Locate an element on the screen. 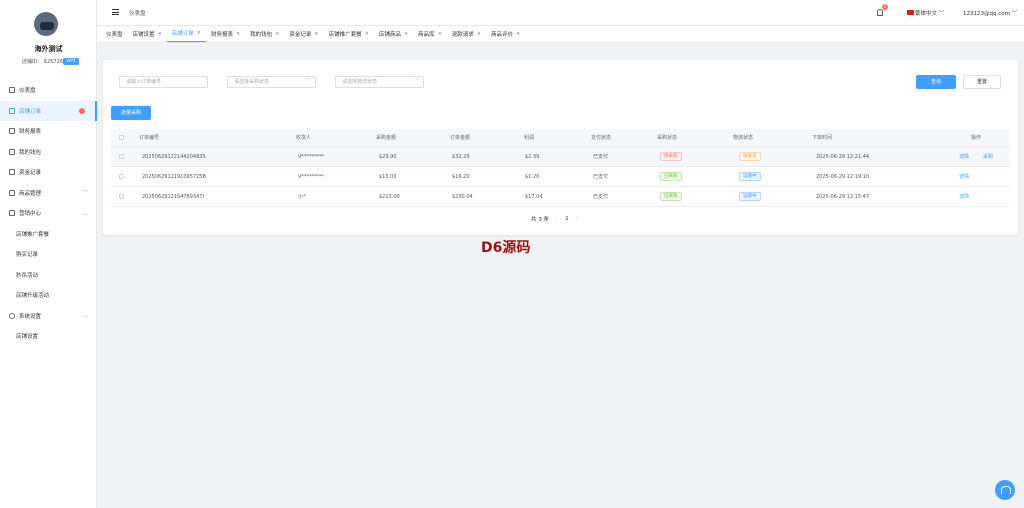 The width and height of the screenshot is (1024, 508). tab-product-library: 商品库 × is located at coordinates (430, 33).